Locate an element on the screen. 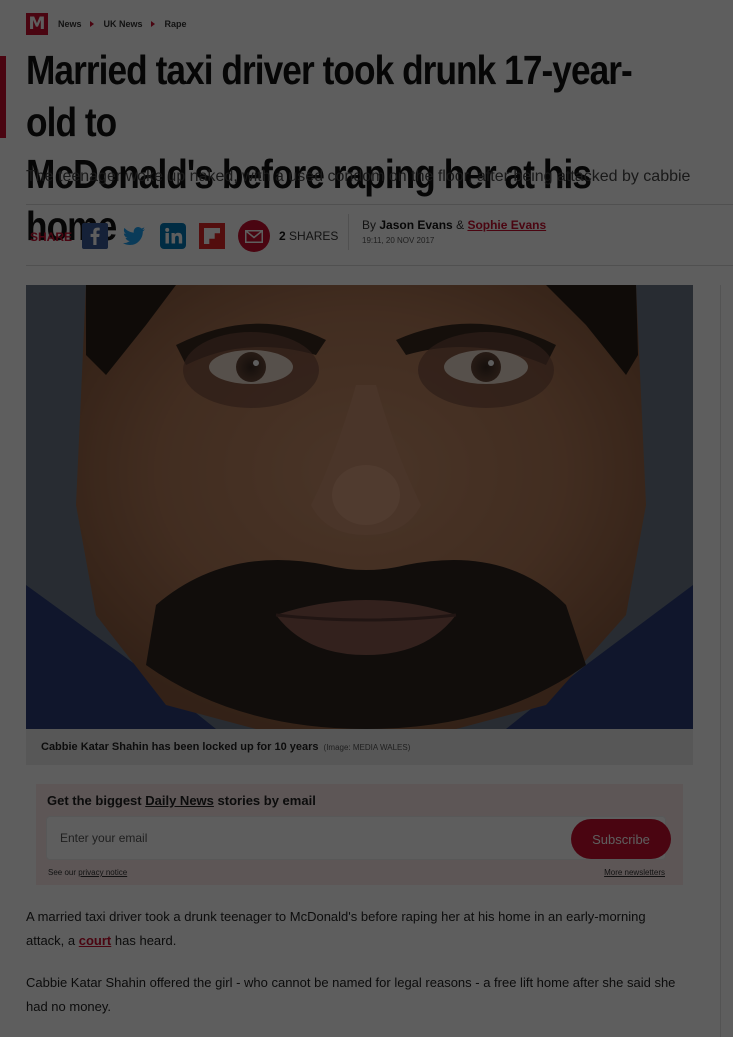 The height and width of the screenshot is (1037, 733). share-label: SHARE is located at coordinates (51, 237).